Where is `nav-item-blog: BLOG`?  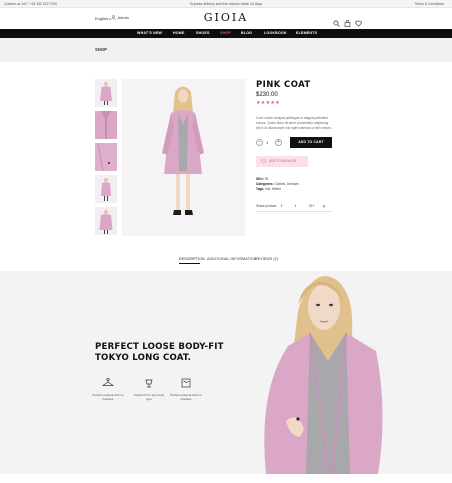 nav-item-blog: BLOG is located at coordinates (246, 33).